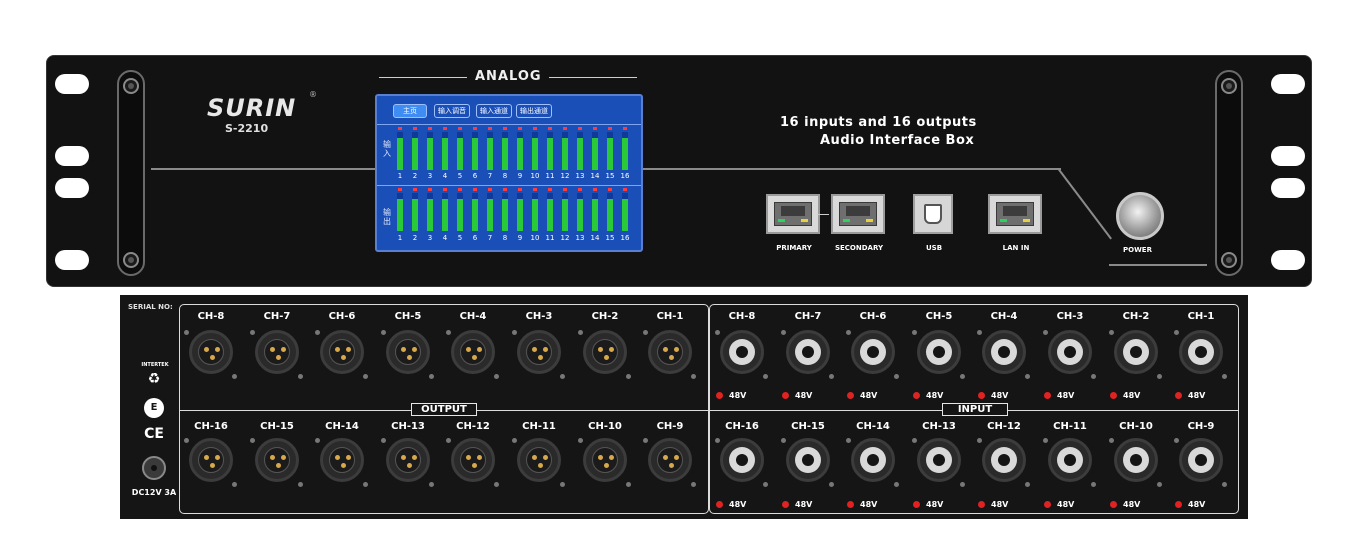 This screenshot has height=560, width=1366. I want to click on secondary-ethernet-port, so click(858, 214).